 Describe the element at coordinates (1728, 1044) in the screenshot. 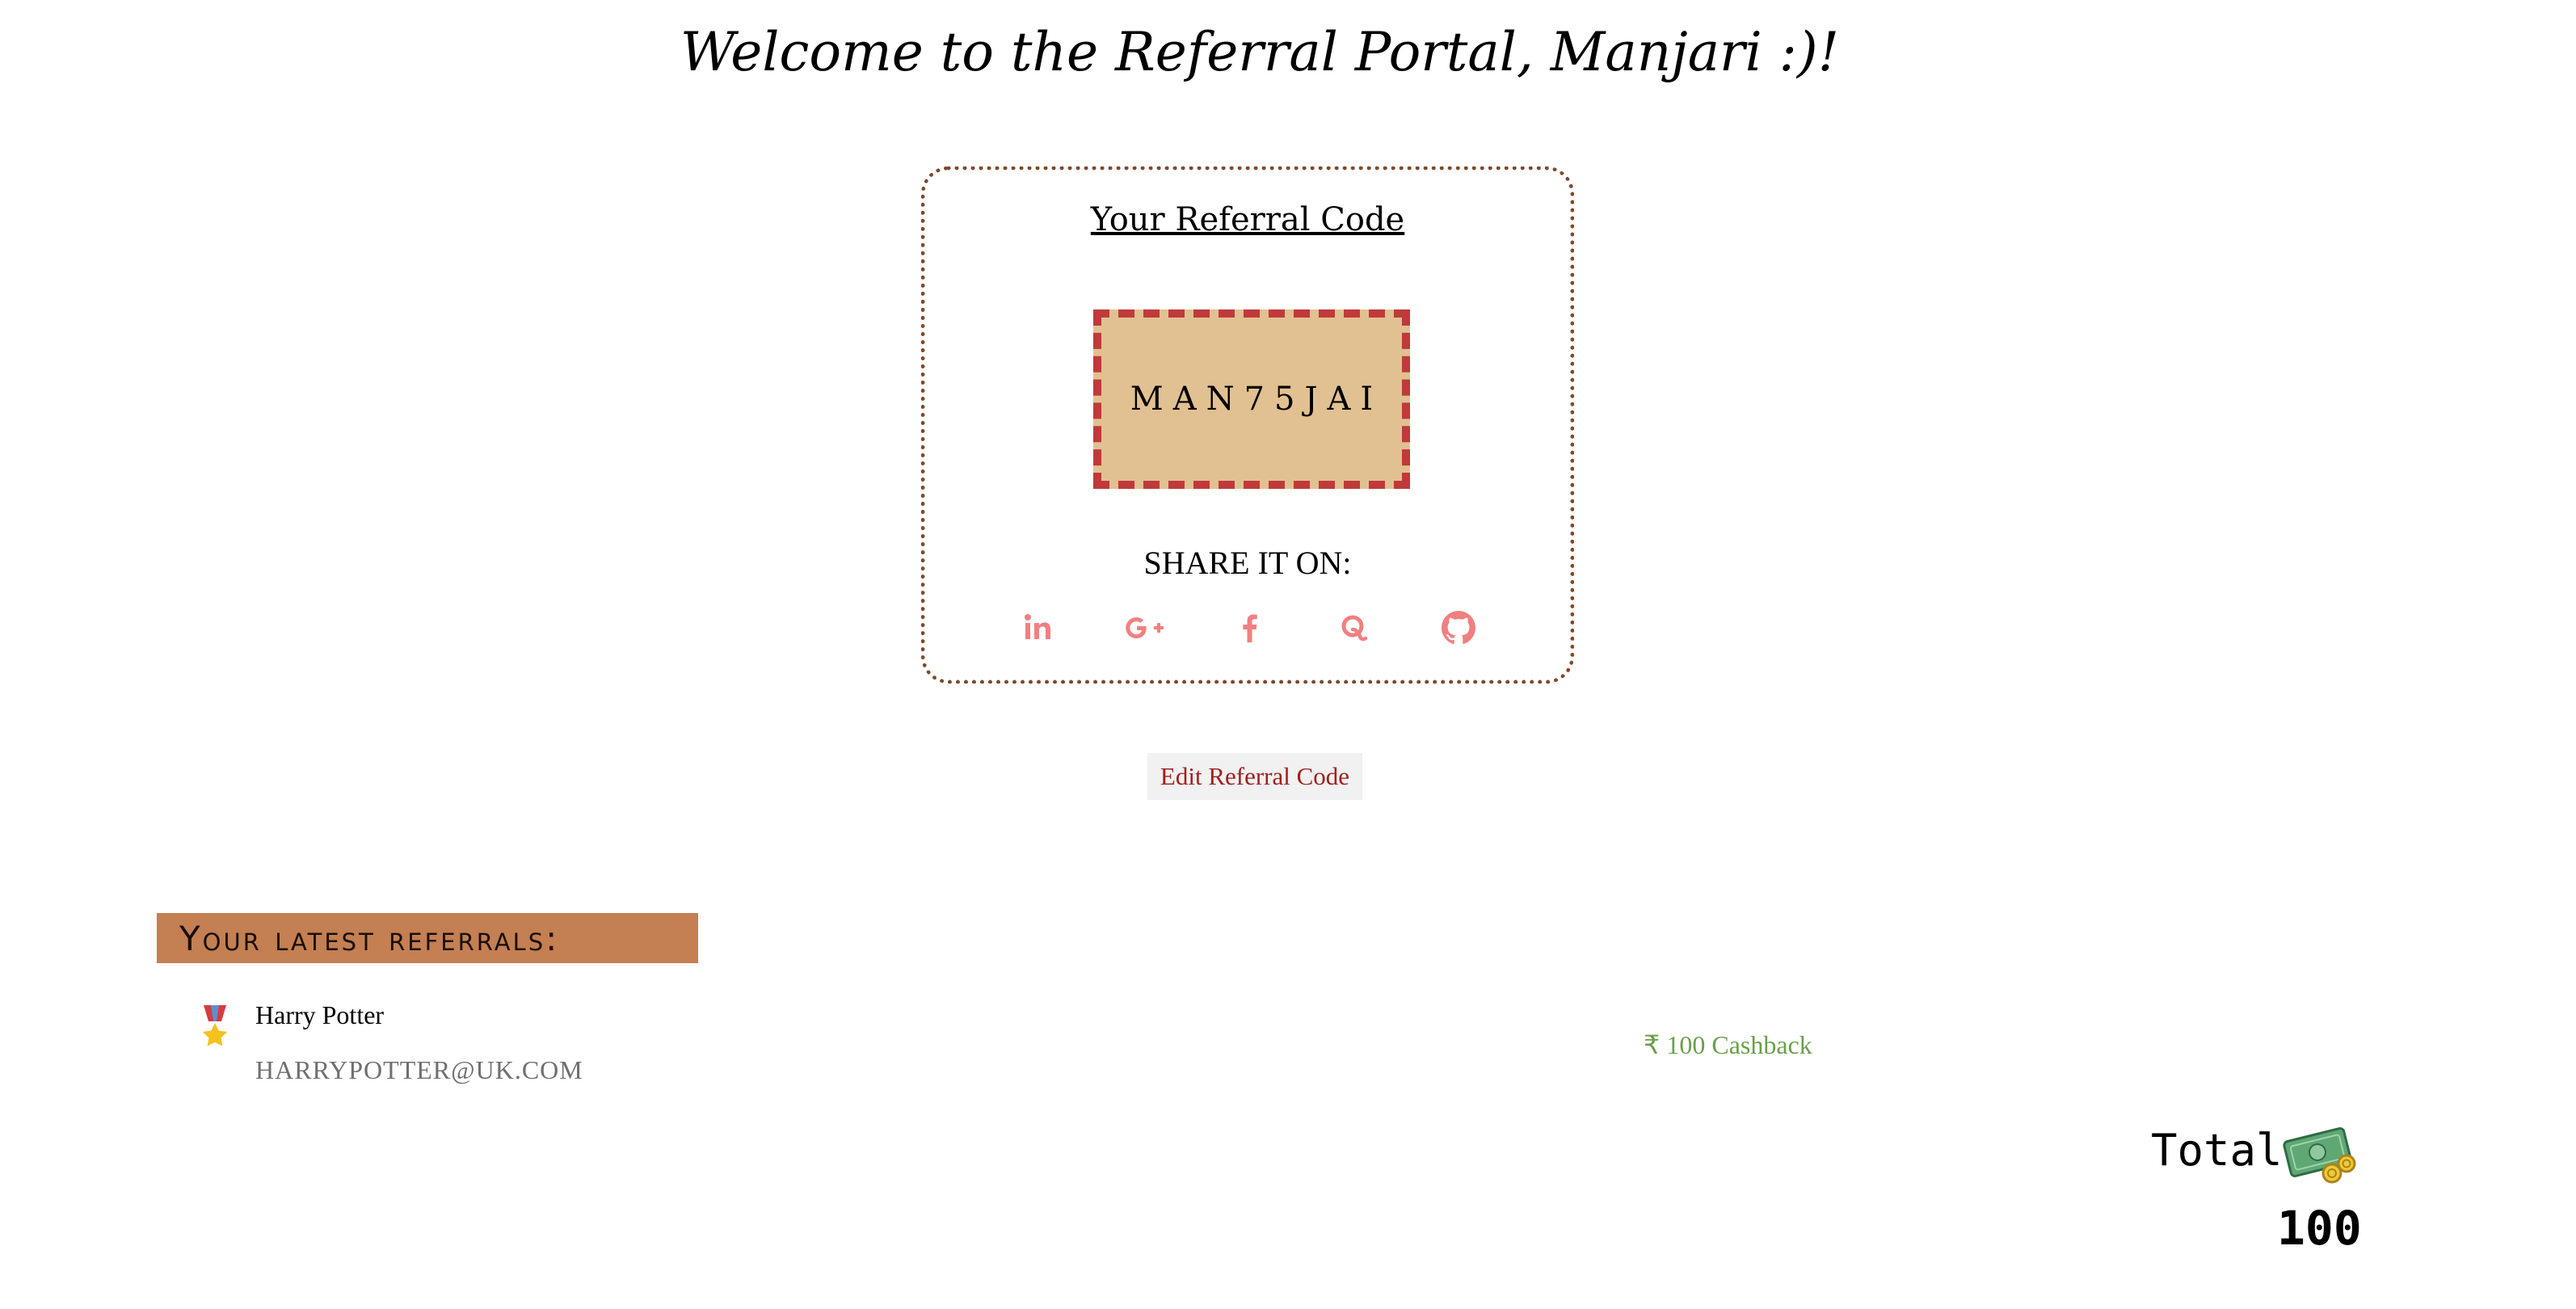

I see `referral-cashback: ₹ 100 Cashback` at that location.